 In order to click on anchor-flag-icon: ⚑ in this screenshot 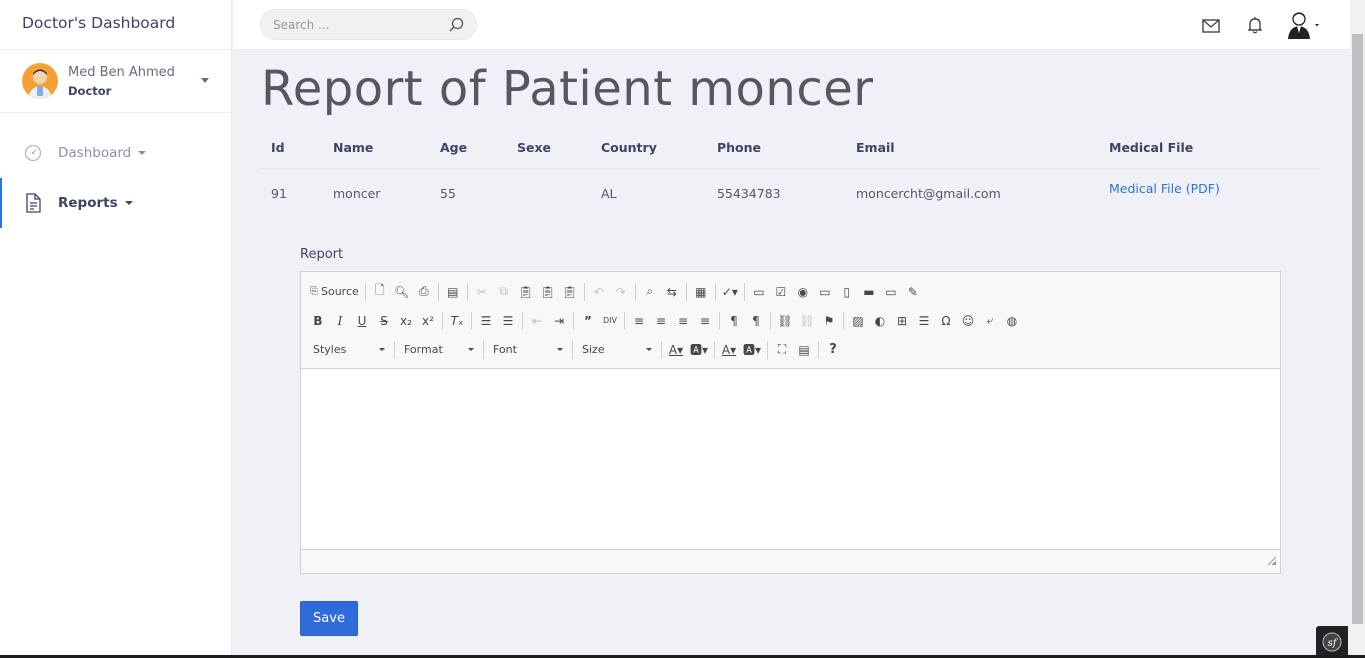, I will do `click(829, 321)`.